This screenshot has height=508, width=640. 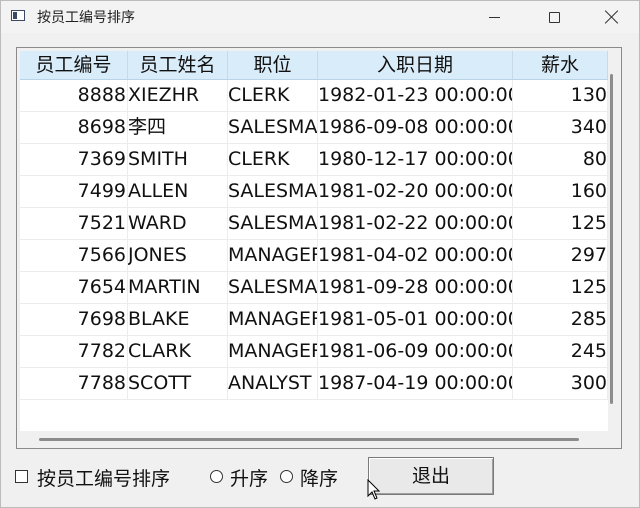 I want to click on vertical-scrollbar-thumb, so click(x=611, y=239).